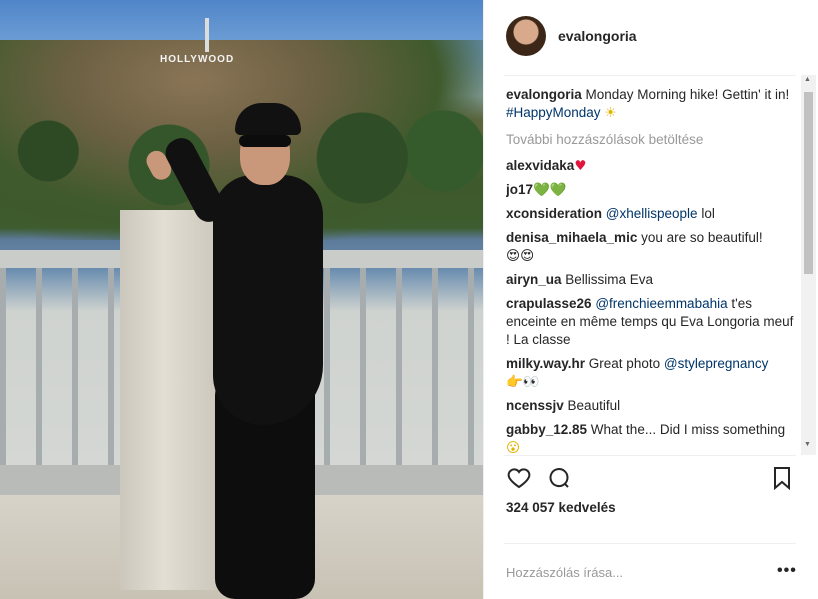 The width and height of the screenshot is (818, 599). What do you see at coordinates (650, 455) in the screenshot?
I see `actions-divider` at bounding box center [650, 455].